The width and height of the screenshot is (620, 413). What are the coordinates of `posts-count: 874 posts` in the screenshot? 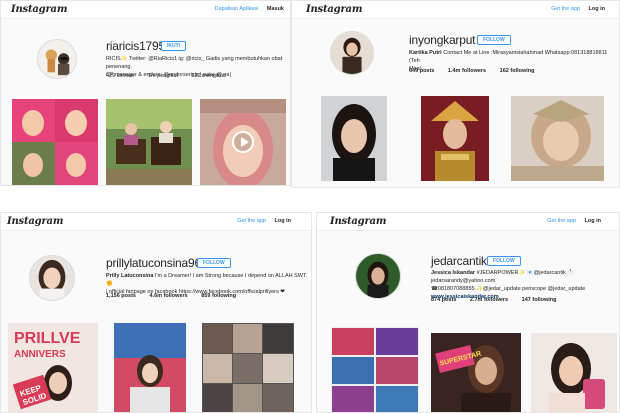 It's located at (444, 300).